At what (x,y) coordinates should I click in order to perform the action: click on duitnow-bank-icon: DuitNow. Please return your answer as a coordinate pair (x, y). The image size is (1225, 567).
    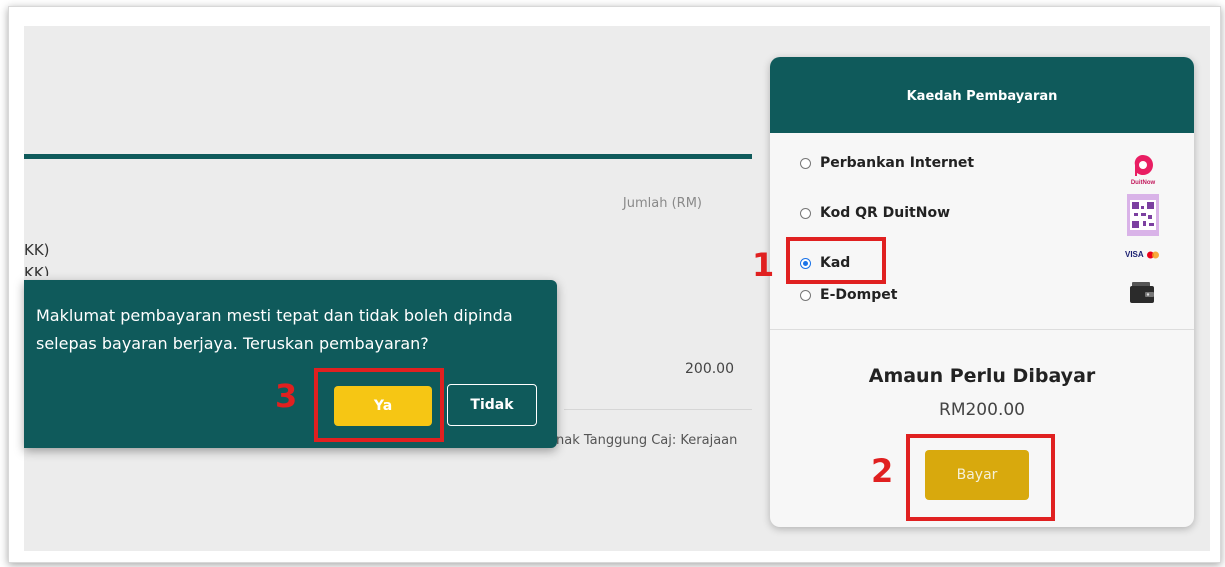
    Looking at the image, I should click on (1143, 171).